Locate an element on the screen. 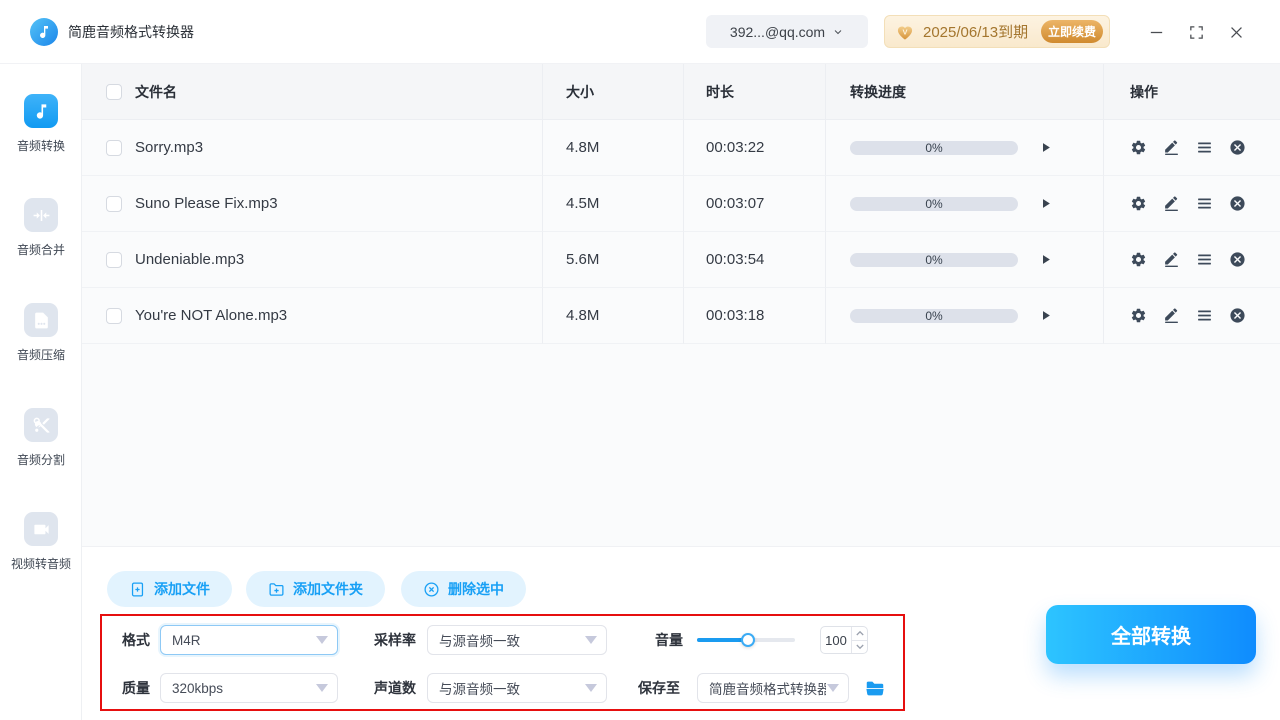 The image size is (1280, 720). filename-text: You're NOT Alone.mp3 is located at coordinates (211, 315).